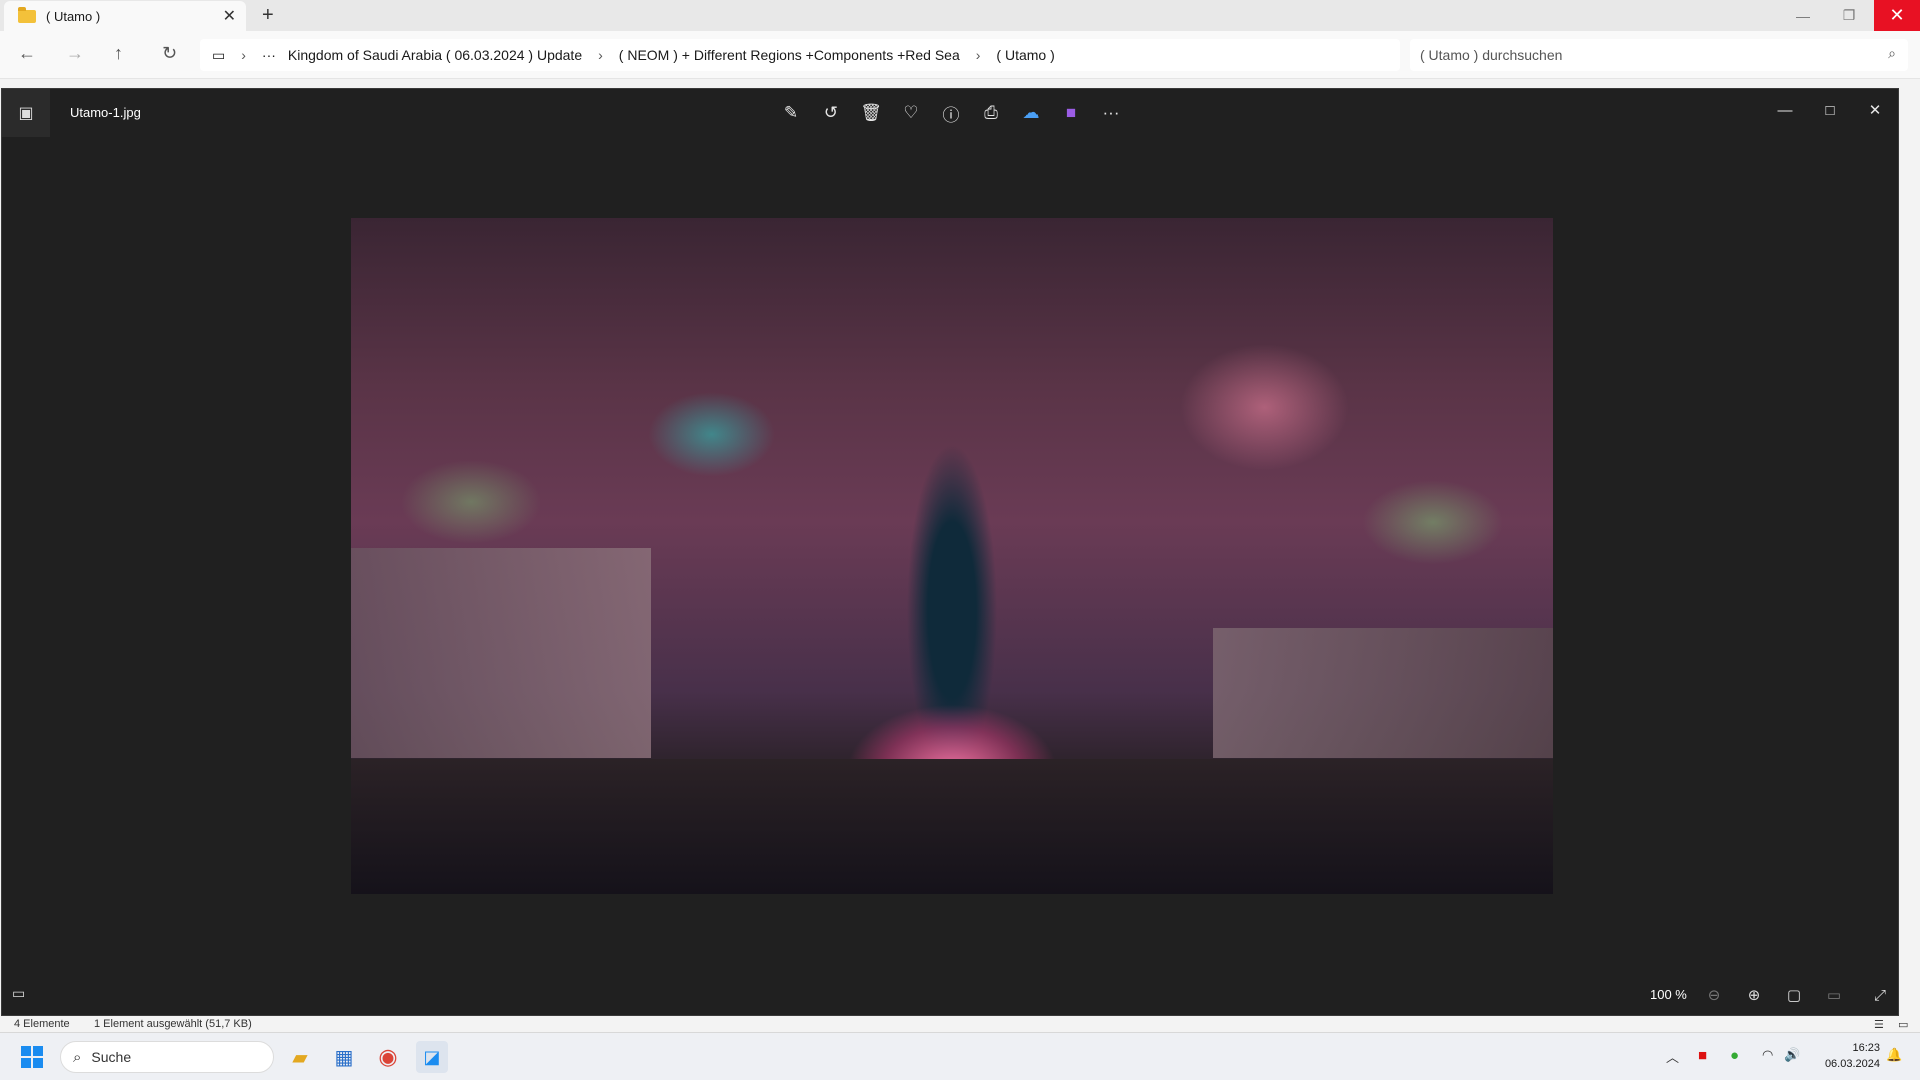 The width and height of the screenshot is (1920, 1080). What do you see at coordinates (960, 16) in the screenshot?
I see `explorer-tab-bar: ( Utamo ) ✕ + — ❐ ✕` at bounding box center [960, 16].